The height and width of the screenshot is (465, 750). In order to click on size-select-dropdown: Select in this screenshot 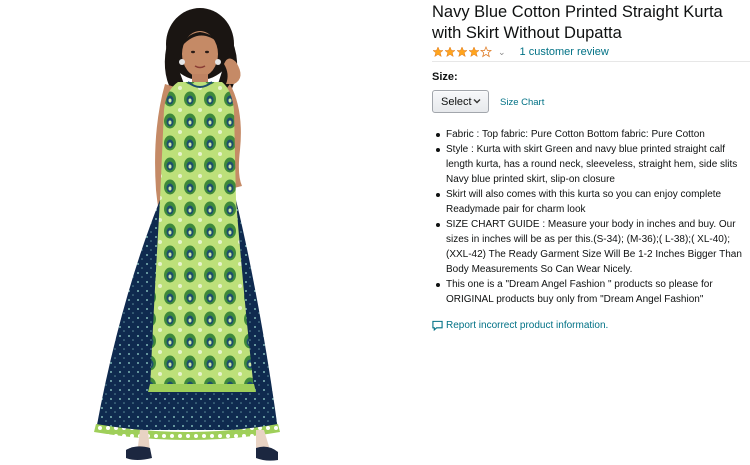, I will do `click(460, 101)`.